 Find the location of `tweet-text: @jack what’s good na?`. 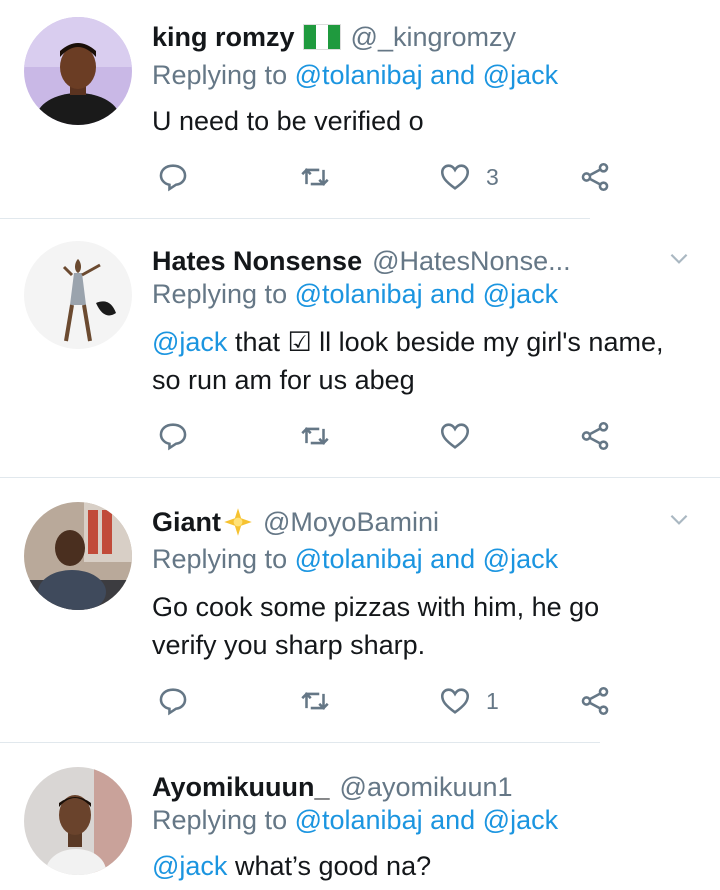

tweet-text: @jack what’s good na? is located at coordinates (292, 866).